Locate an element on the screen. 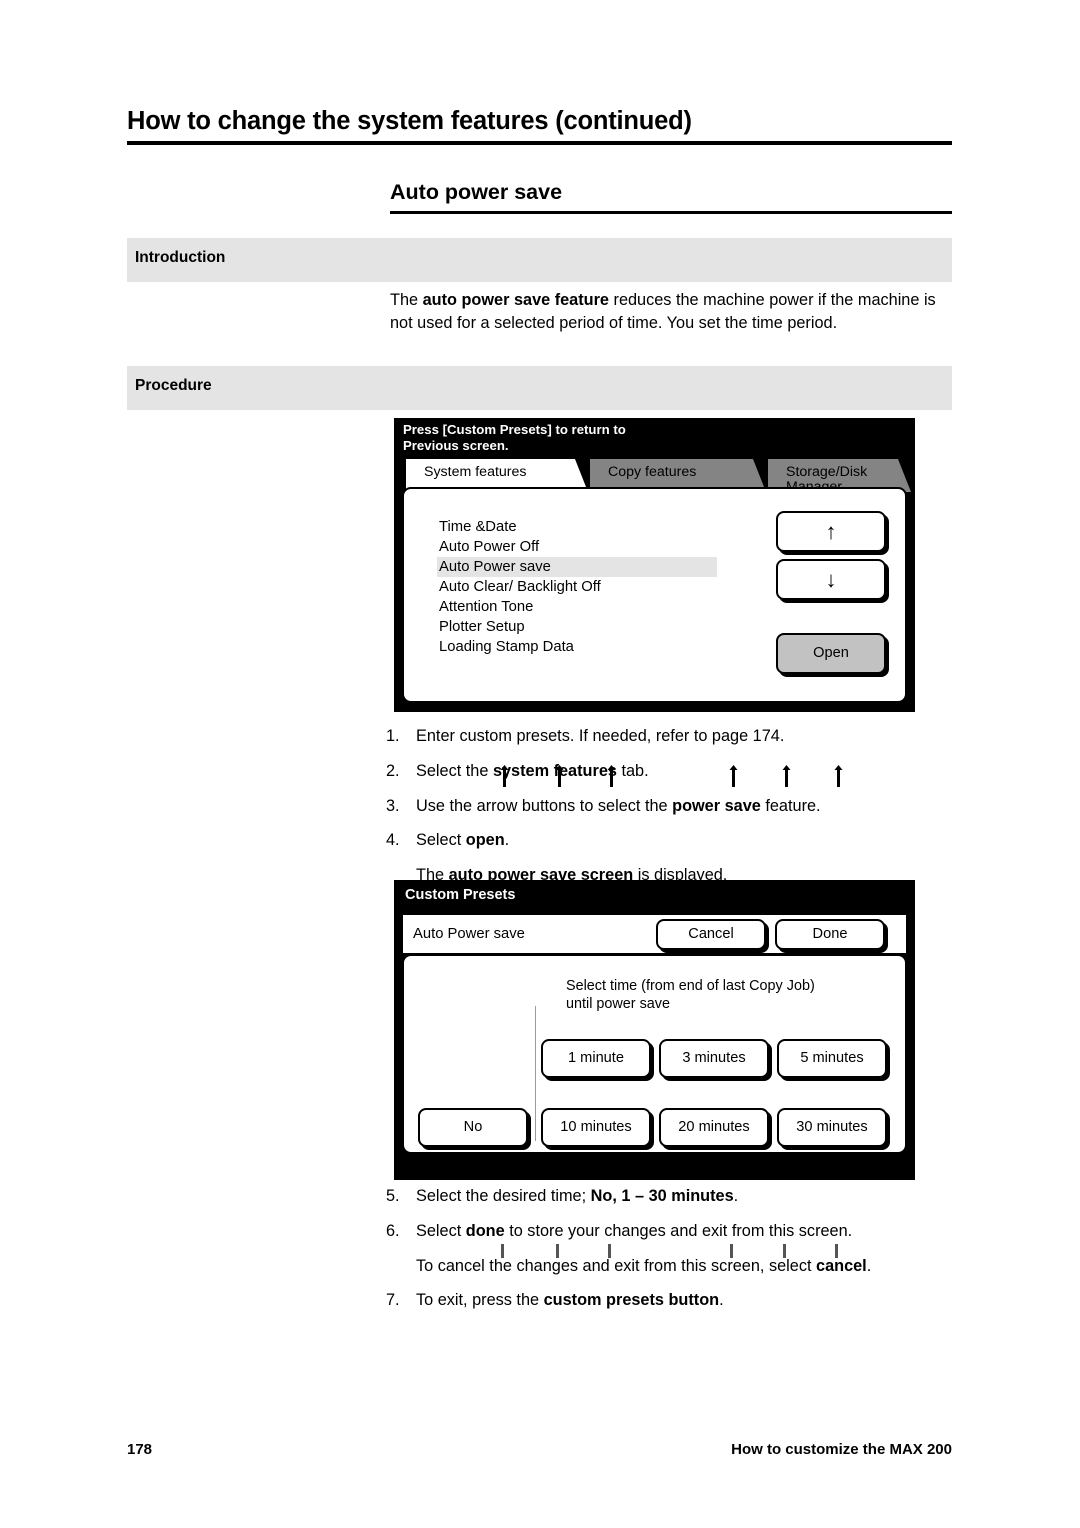  step-number: 3. is located at coordinates (393, 805).